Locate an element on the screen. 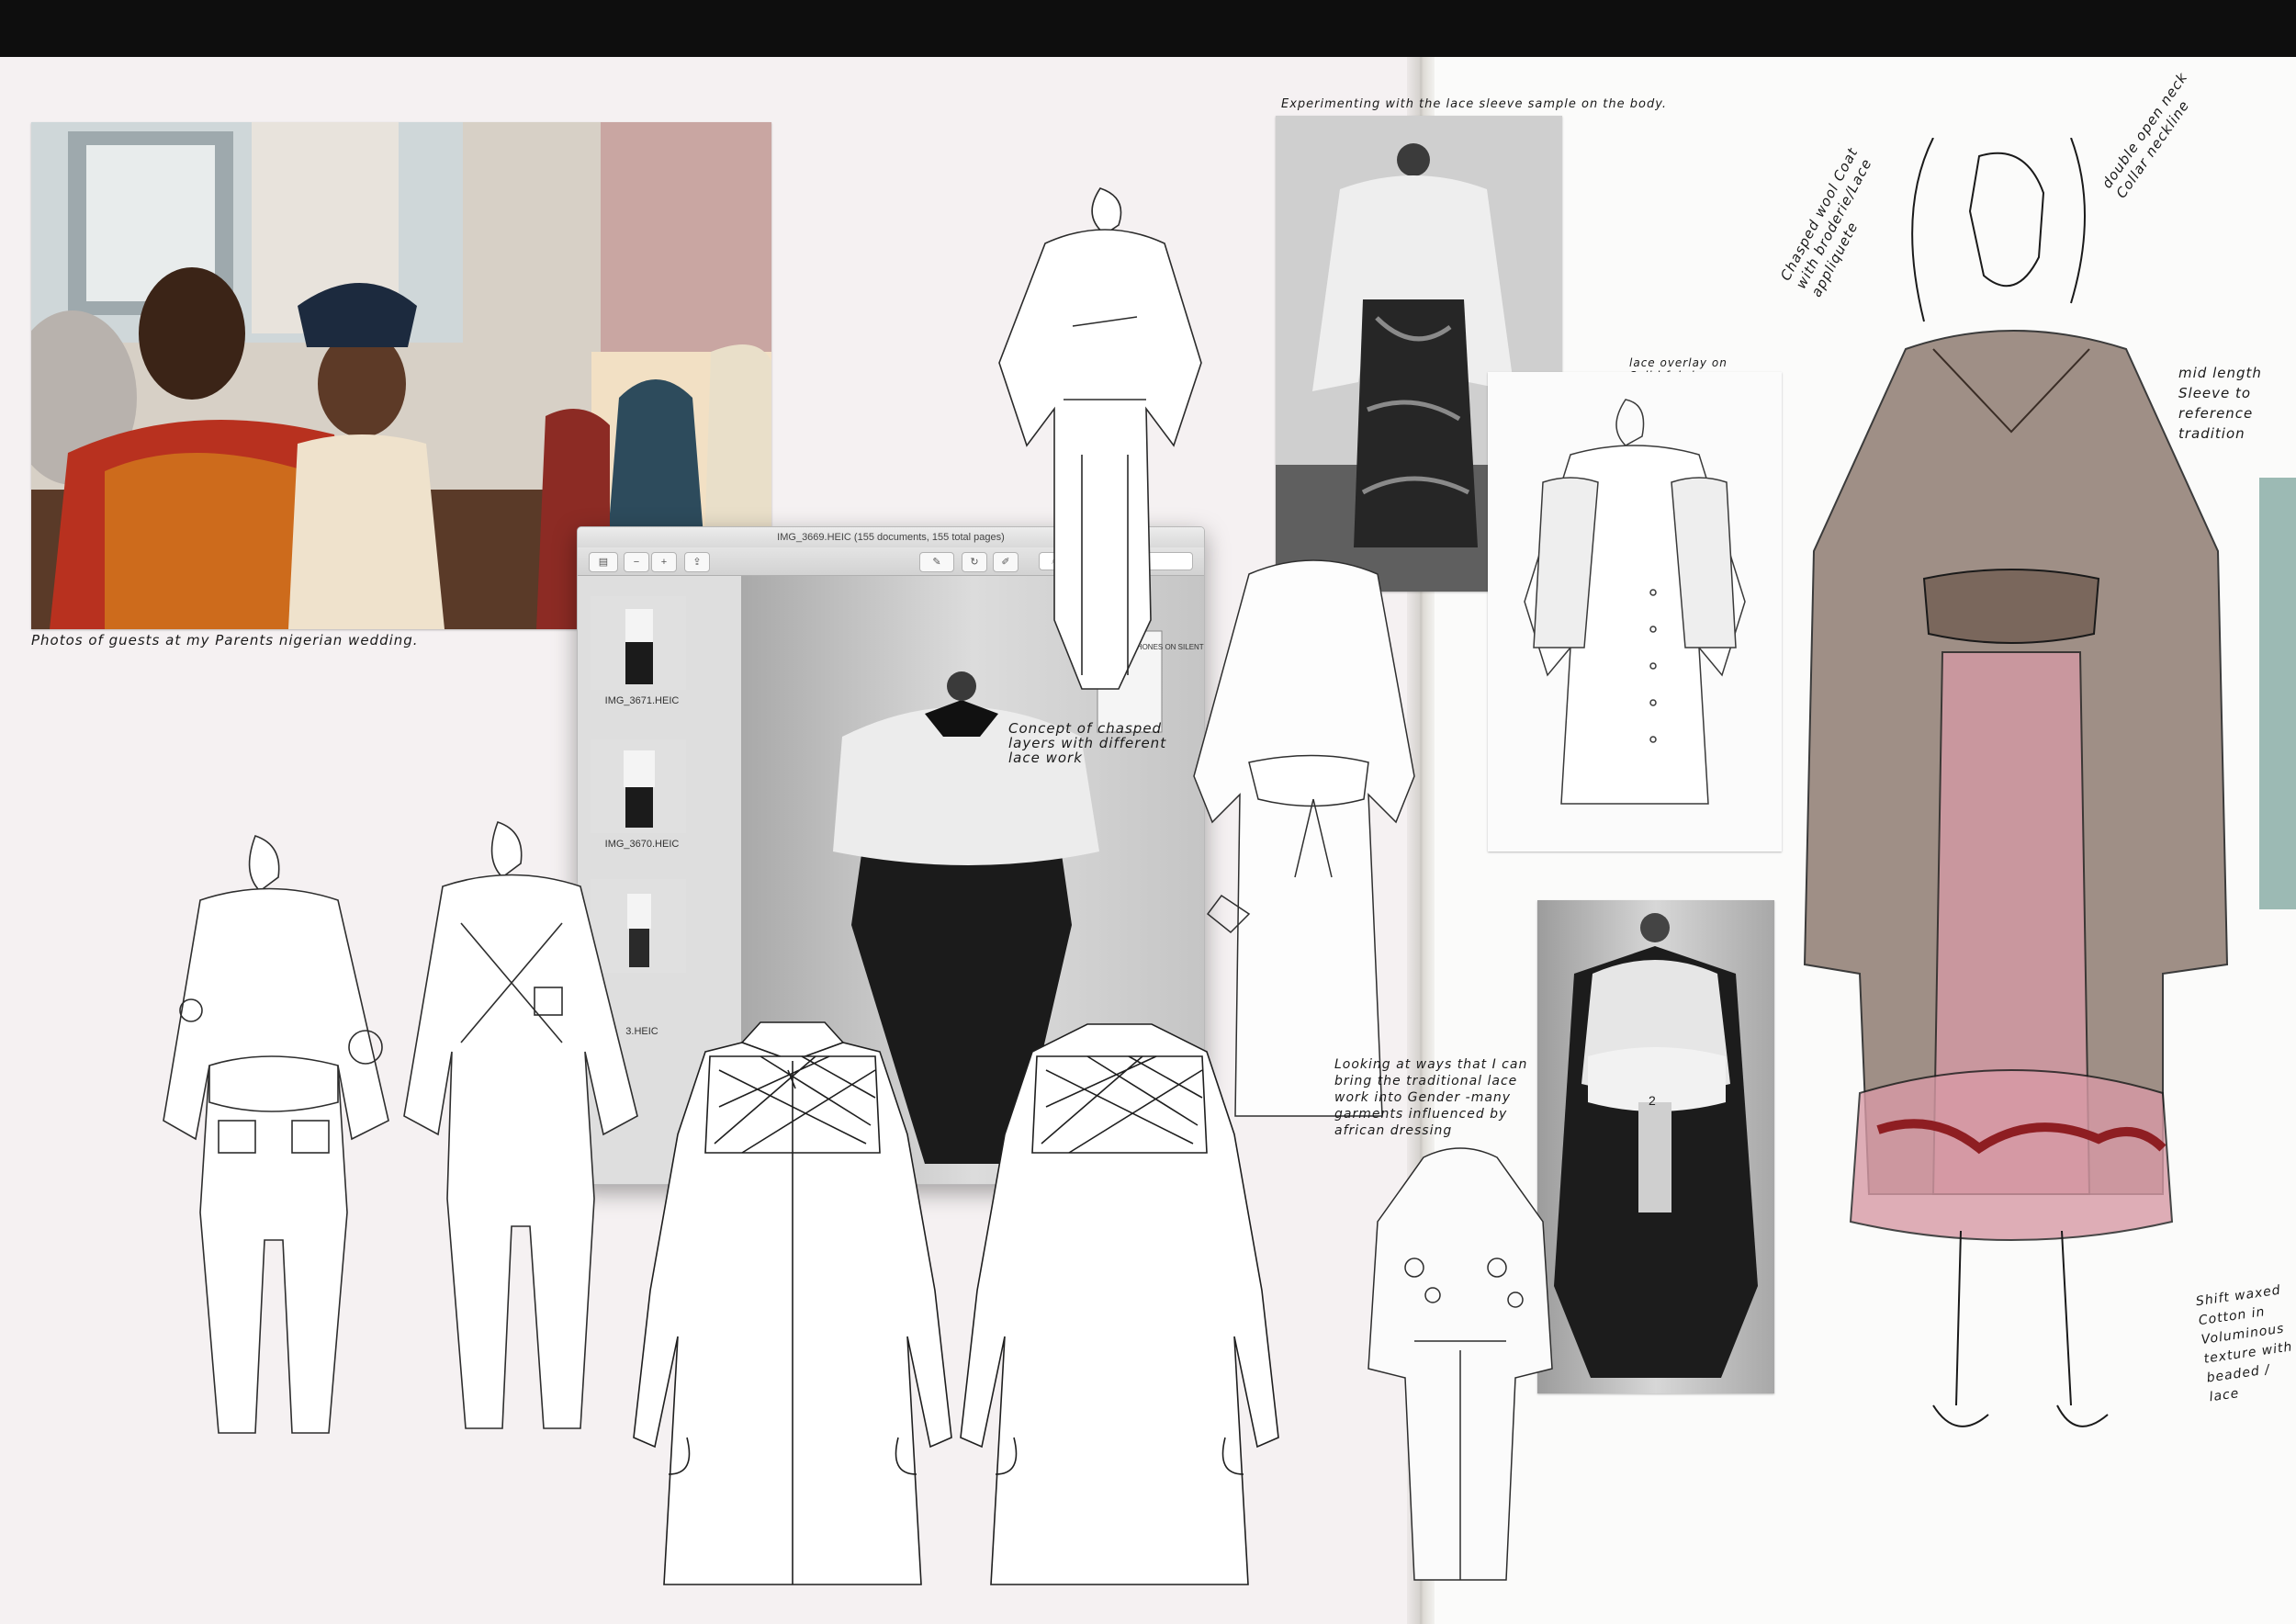  zoom-out-icon: − is located at coordinates (636, 562).